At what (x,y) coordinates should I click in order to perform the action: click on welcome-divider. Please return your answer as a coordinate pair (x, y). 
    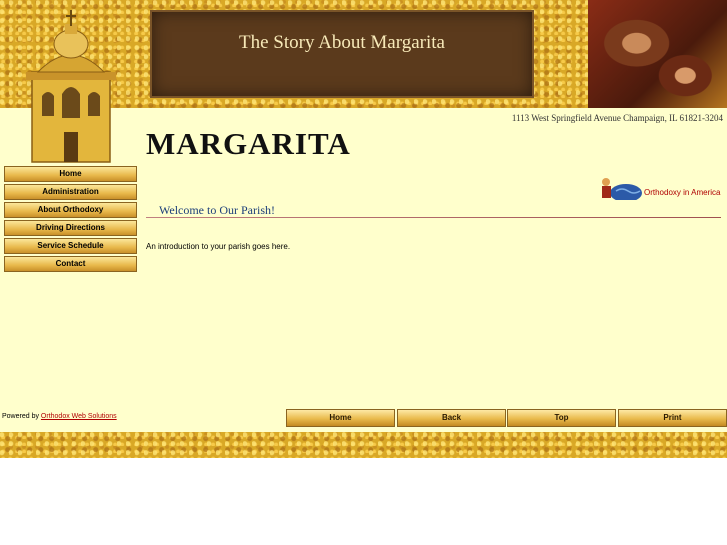
    Looking at the image, I should click on (433, 217).